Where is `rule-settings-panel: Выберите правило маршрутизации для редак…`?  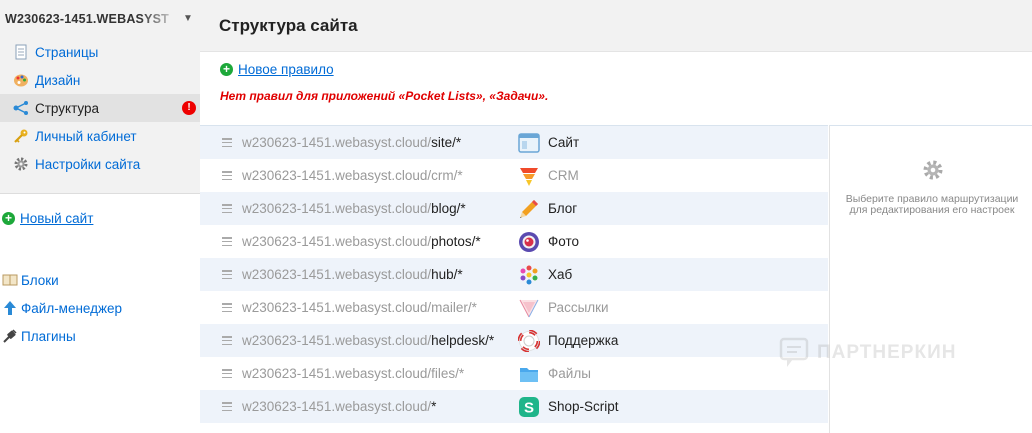 rule-settings-panel: Выберите правило маршрутизации для редак… is located at coordinates (930, 279).